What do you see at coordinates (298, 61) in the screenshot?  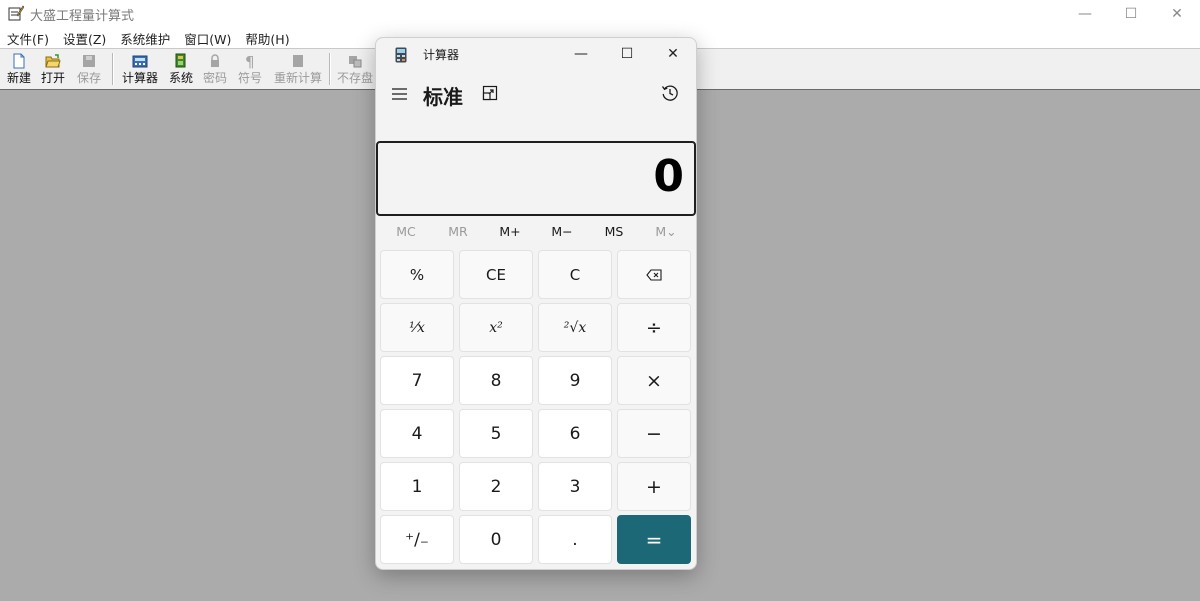 I see `recalculate-icon` at bounding box center [298, 61].